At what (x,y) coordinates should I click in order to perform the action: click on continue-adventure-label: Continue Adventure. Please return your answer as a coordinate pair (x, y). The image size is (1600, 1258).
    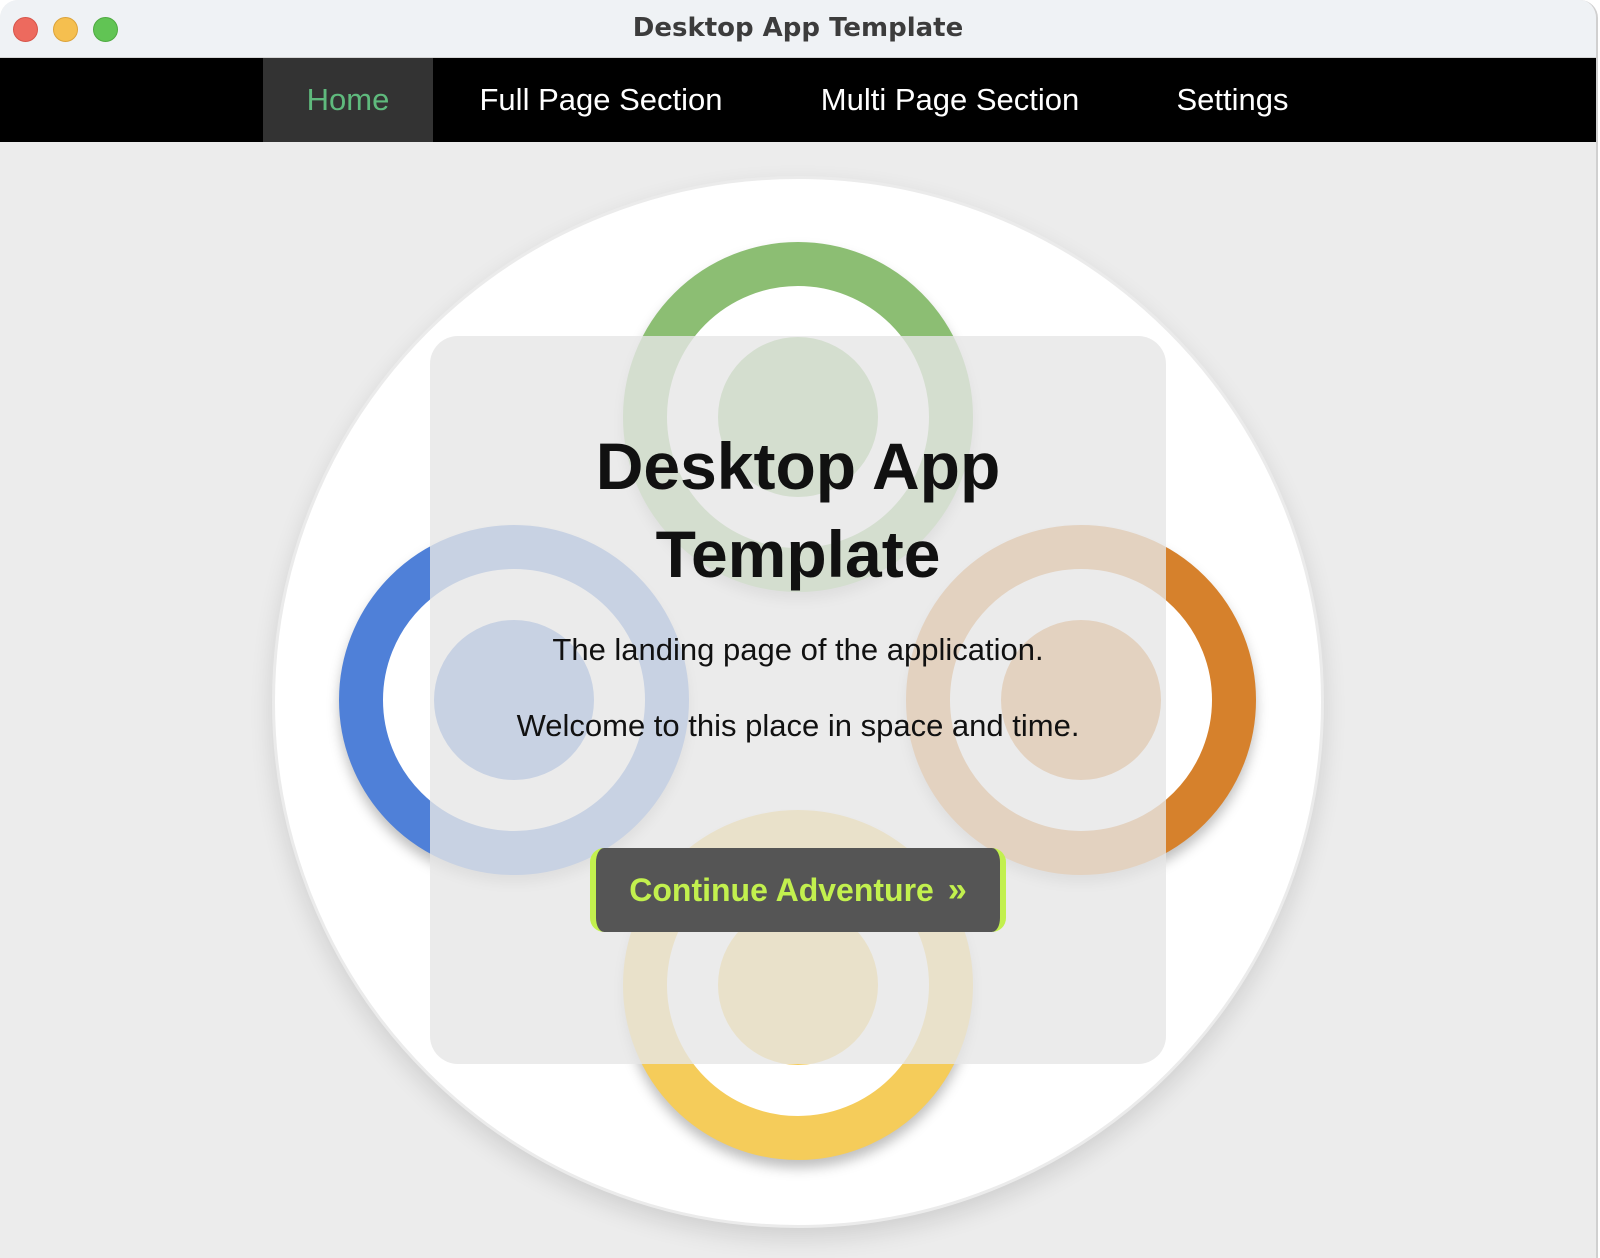
    Looking at the image, I should click on (781, 889).